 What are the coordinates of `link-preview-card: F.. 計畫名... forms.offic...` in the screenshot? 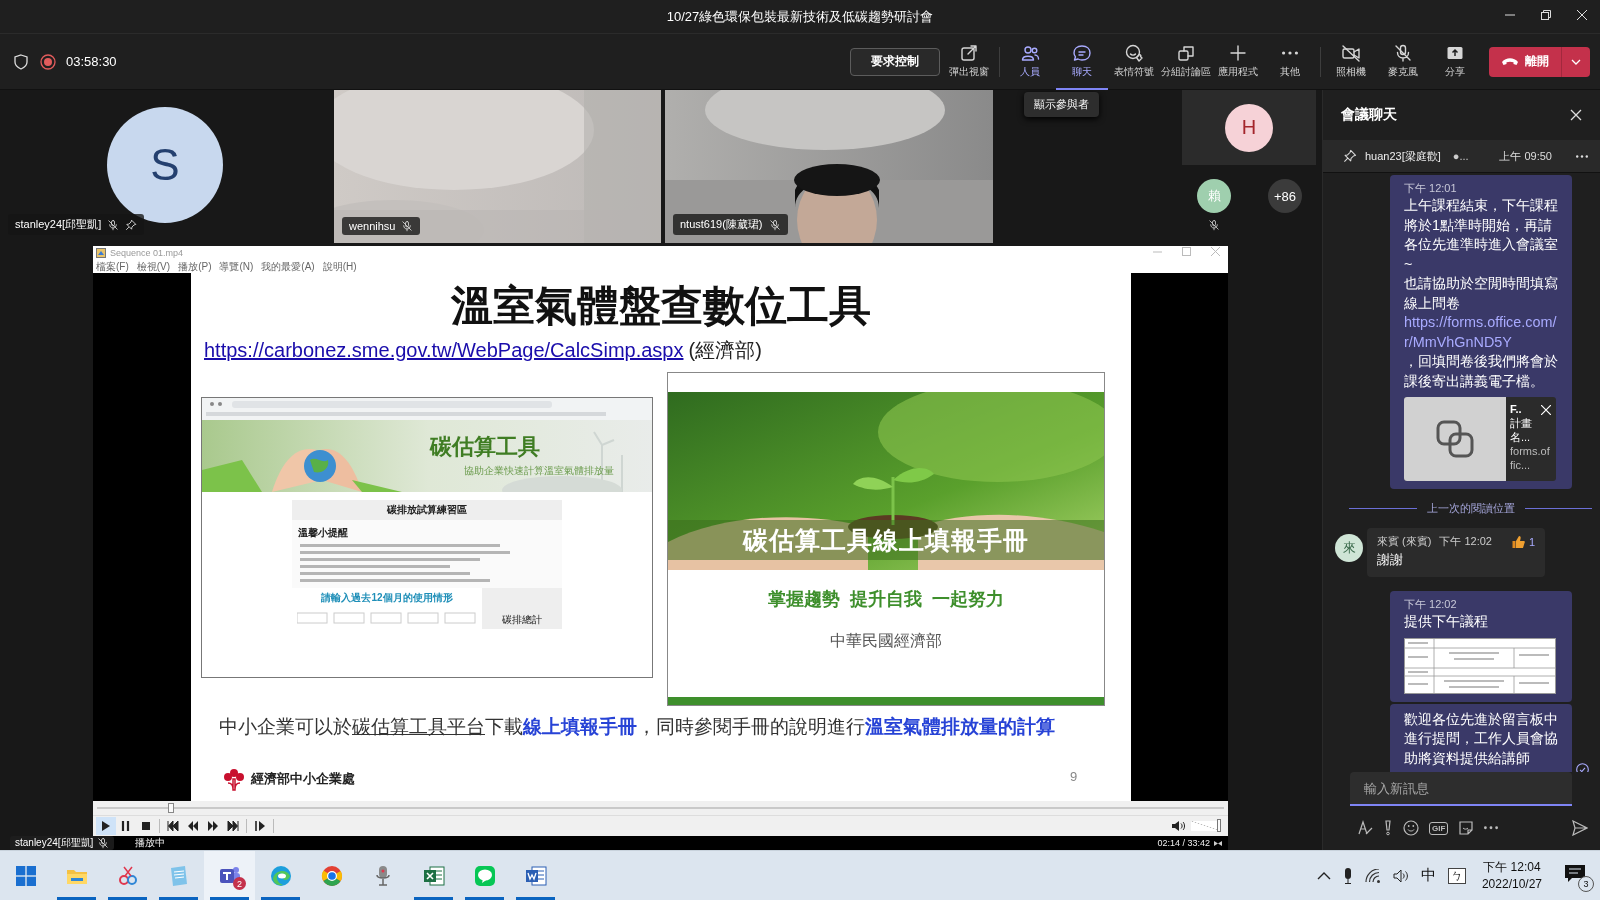 It's located at (1480, 439).